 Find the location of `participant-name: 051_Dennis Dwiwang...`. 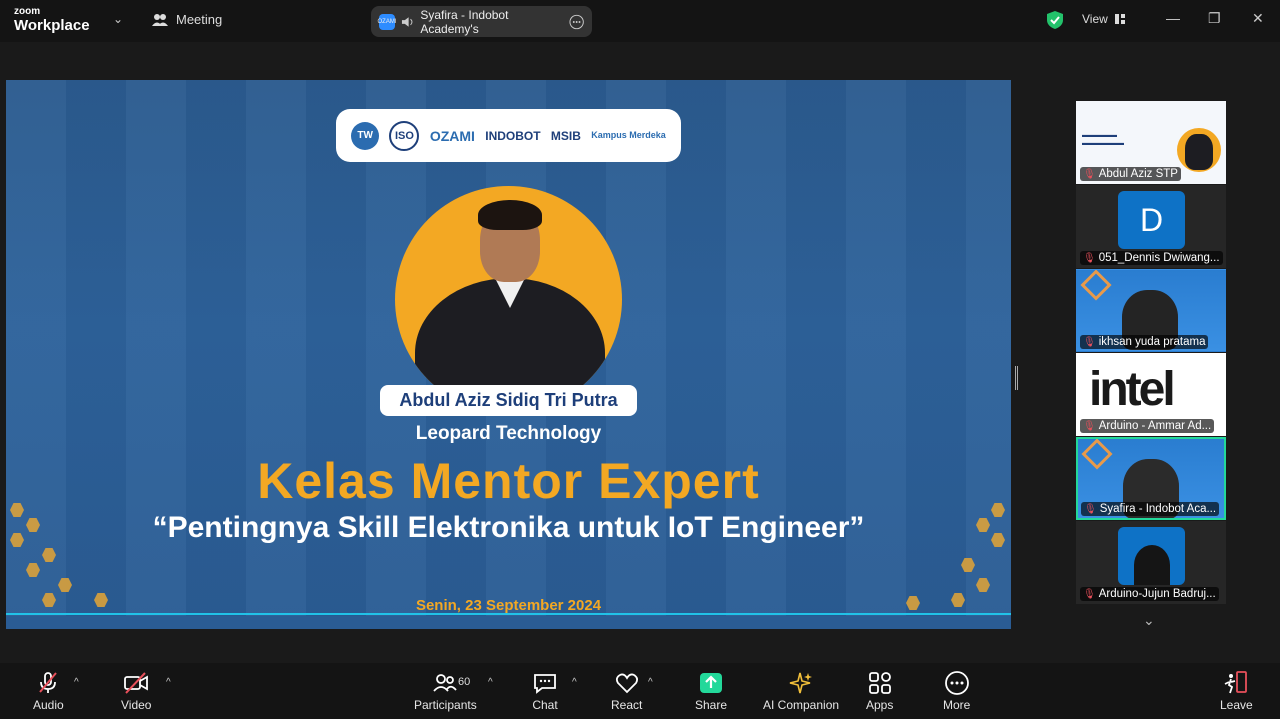

participant-name: 051_Dennis Dwiwang... is located at coordinates (1159, 258).